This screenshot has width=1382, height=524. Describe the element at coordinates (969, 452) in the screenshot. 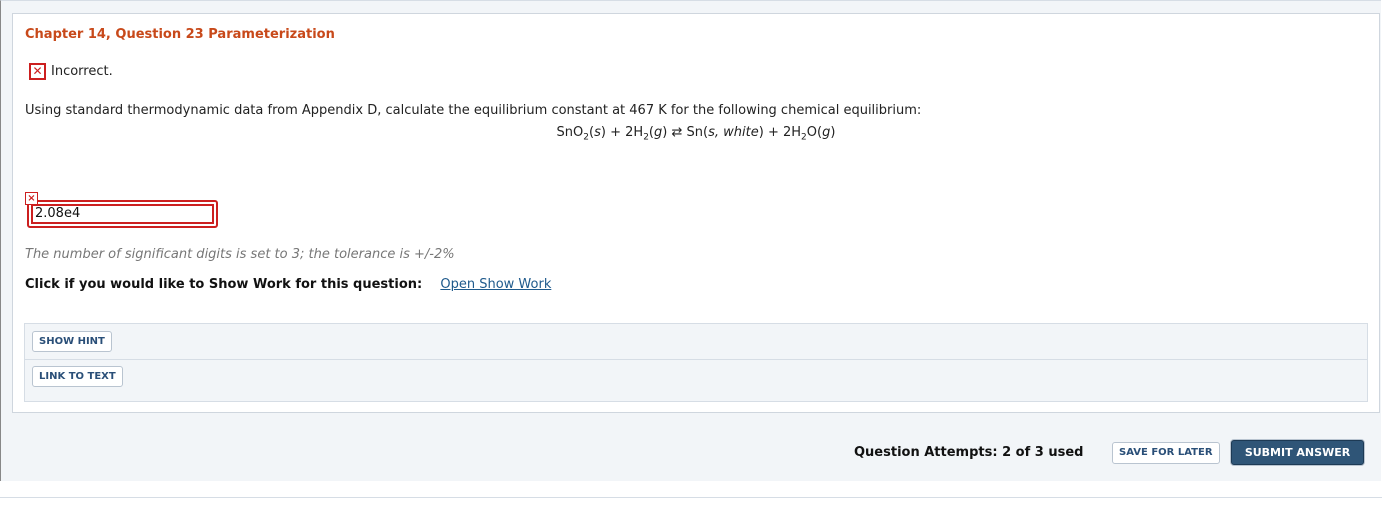

I see `attempts-counter: Question Attempts: 2 of 3 used` at that location.